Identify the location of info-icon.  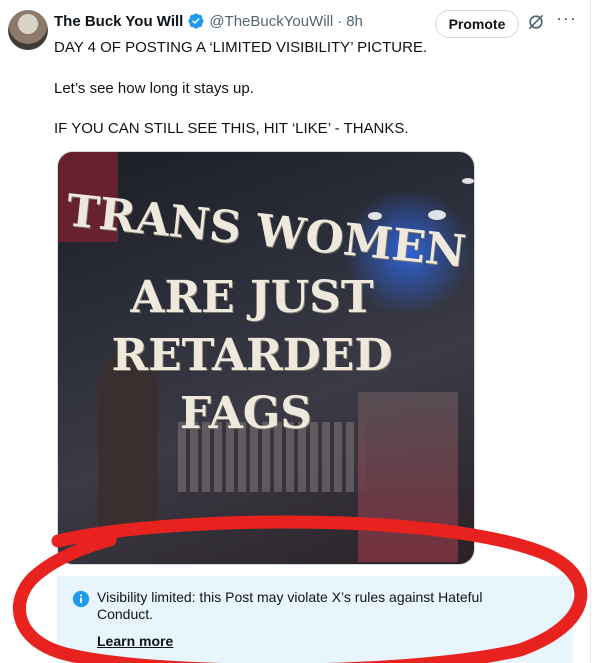
(81, 599).